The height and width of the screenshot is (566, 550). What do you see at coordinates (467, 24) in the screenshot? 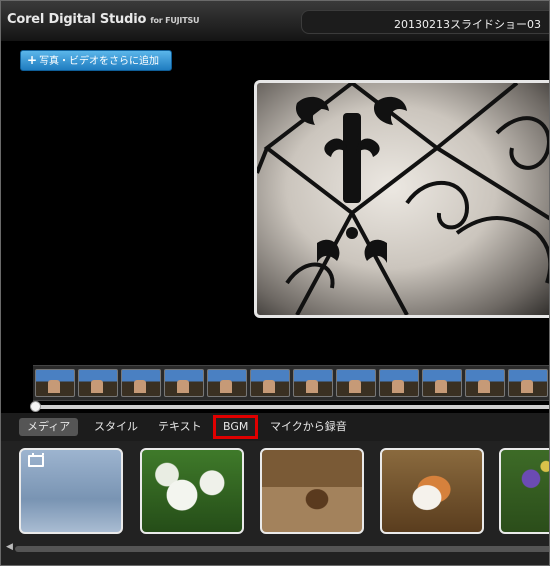
I see `project-title: 20130213スライドショー03` at bounding box center [467, 24].